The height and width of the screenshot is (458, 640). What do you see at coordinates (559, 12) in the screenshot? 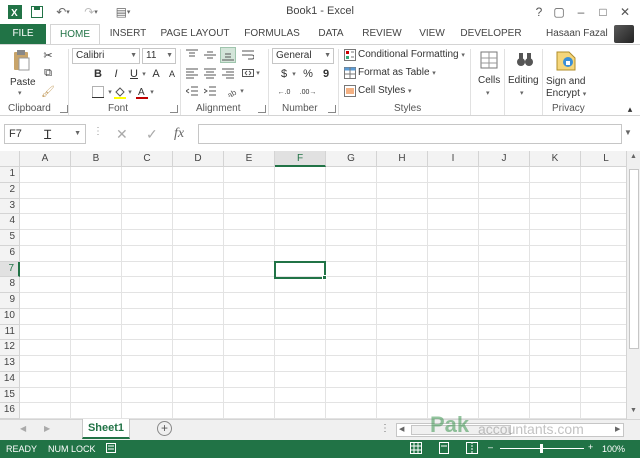
I see `ribbon-display-button: ▢` at bounding box center [559, 12].